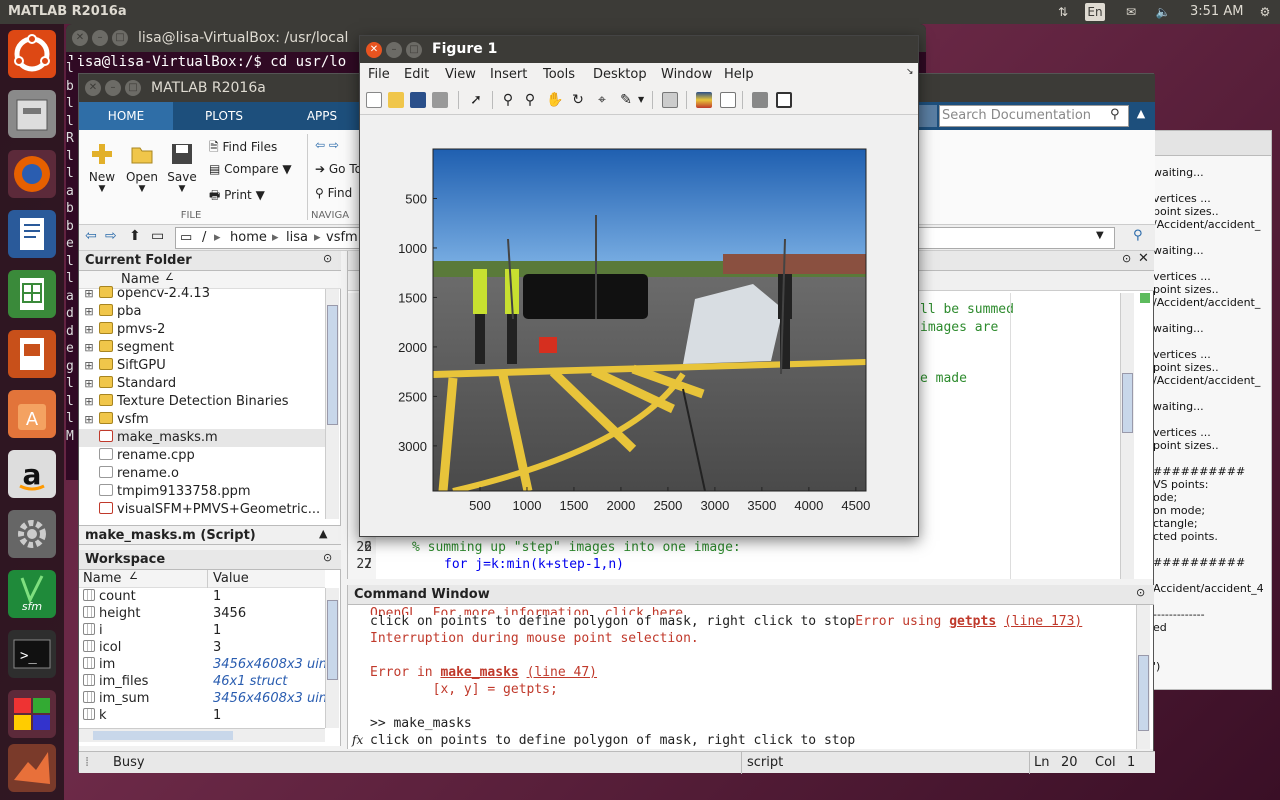 This screenshot has width=1280, height=800. Describe the element at coordinates (1131, 12) in the screenshot. I see `mail-icon: ✉` at that location.